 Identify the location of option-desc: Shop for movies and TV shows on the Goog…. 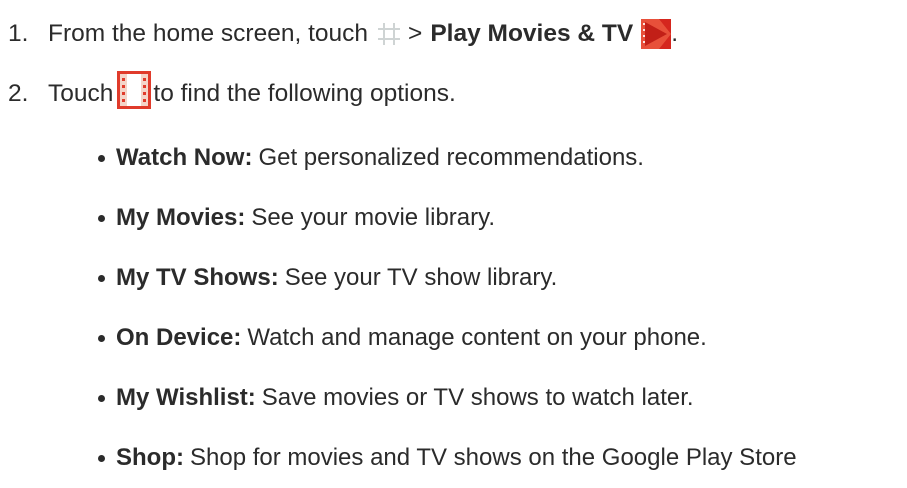
(493, 457).